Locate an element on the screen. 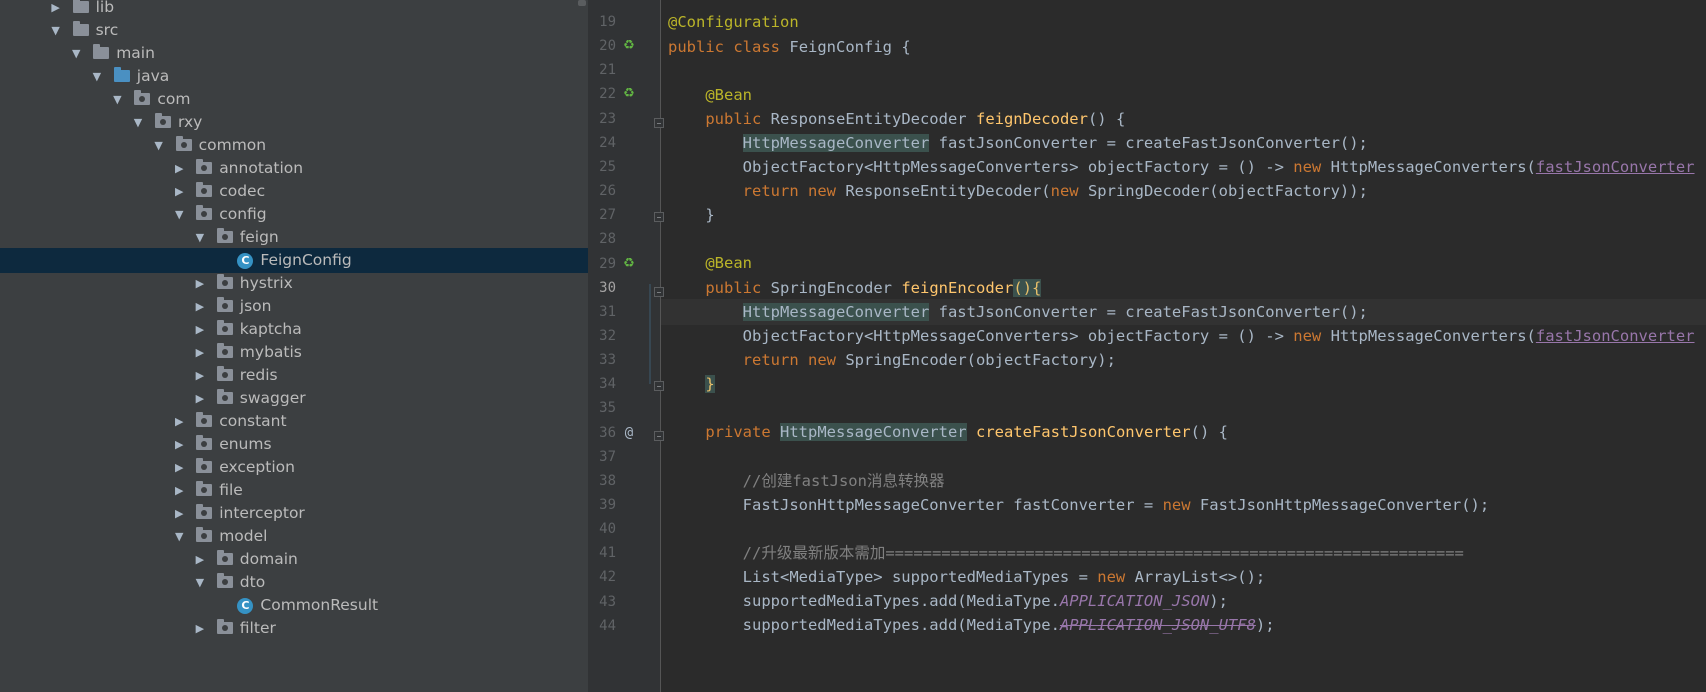 Image resolution: width=1706 pixels, height=692 pixels. tree-item-java: ▼ java is located at coordinates (294, 76).